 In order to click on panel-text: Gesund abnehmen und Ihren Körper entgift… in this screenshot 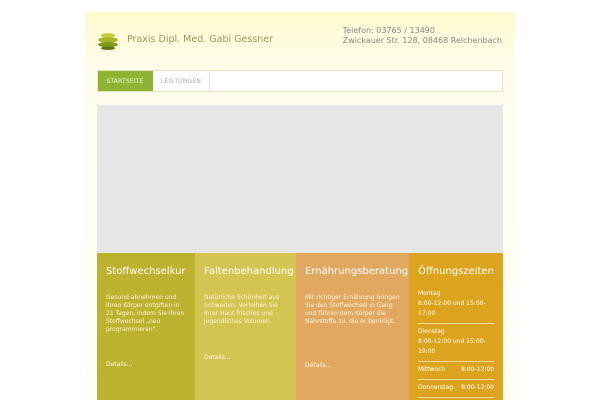, I will do `click(145, 313)`.